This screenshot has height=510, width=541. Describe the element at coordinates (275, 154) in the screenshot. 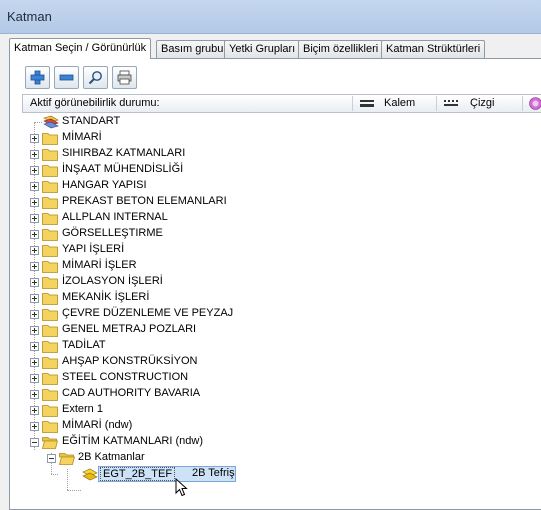

I see `tree-item-folder: SIHIRBAZ KATMANLARI` at that location.